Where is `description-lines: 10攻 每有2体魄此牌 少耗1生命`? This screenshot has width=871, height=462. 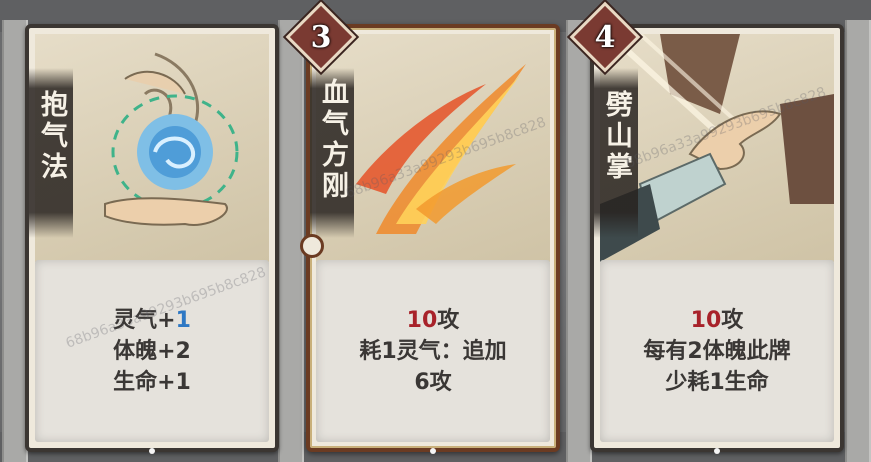
description-lines: 10攻 每有2体魄此牌 少耗1生命 is located at coordinates (716, 351).